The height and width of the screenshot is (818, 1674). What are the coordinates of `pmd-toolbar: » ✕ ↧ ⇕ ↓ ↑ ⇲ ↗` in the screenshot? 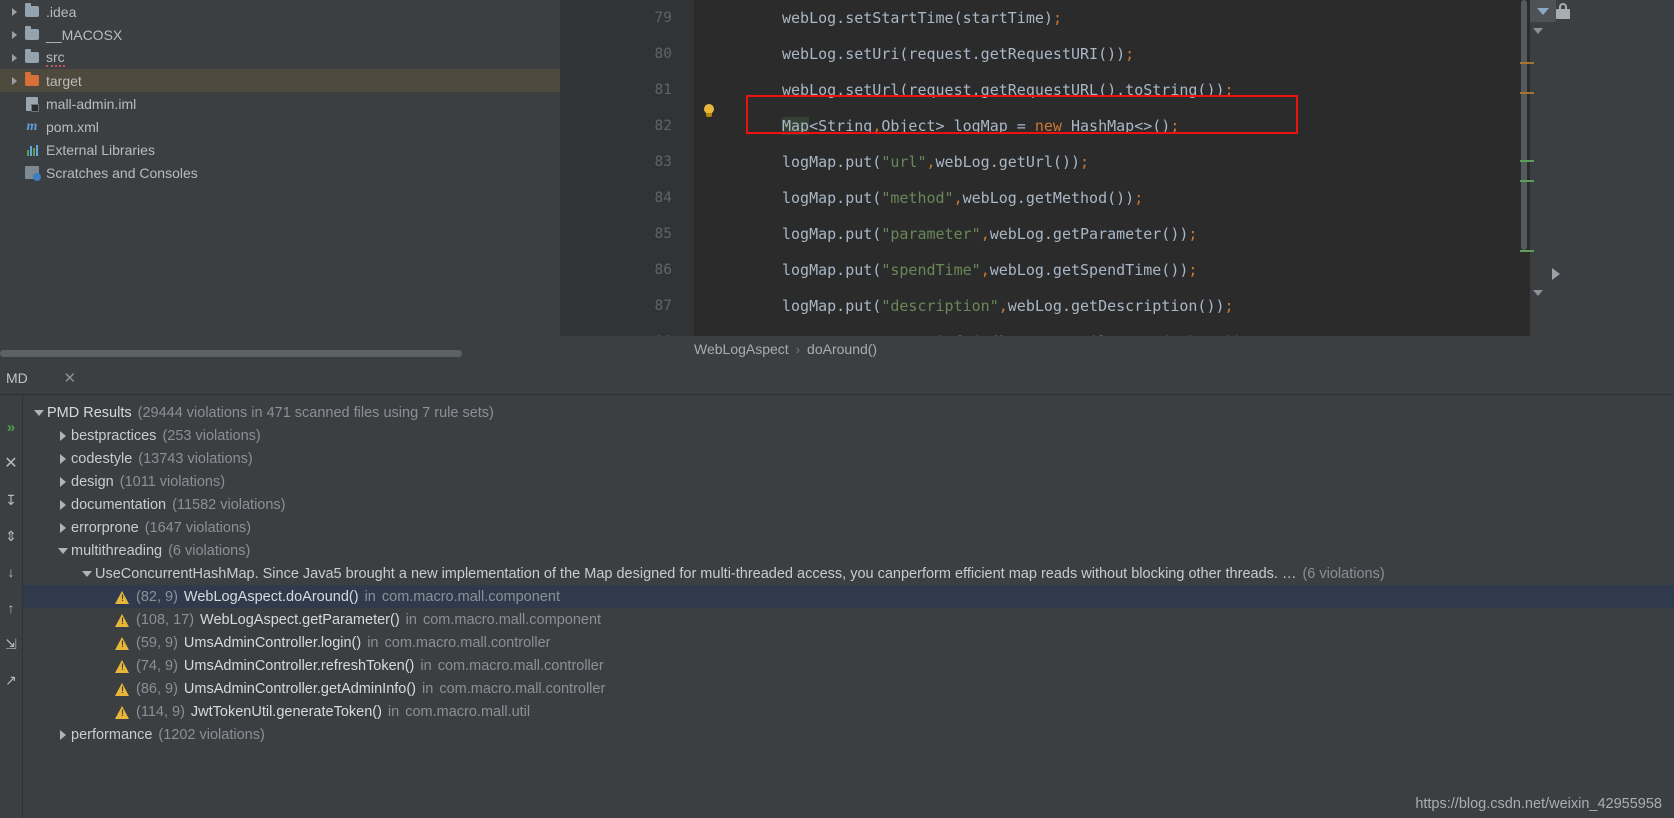 It's located at (11, 606).